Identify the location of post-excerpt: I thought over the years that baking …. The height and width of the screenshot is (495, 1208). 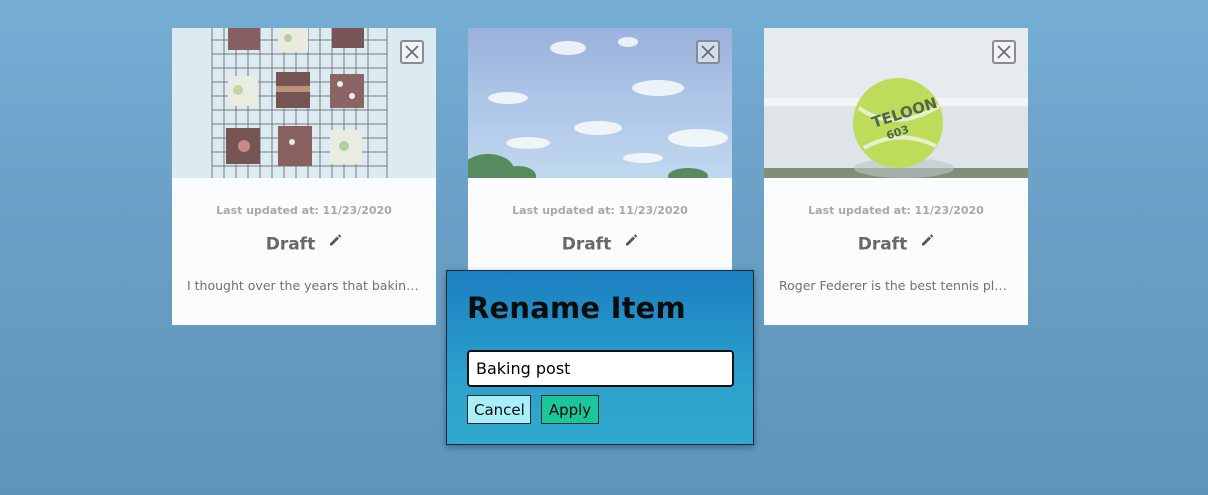
(304, 285).